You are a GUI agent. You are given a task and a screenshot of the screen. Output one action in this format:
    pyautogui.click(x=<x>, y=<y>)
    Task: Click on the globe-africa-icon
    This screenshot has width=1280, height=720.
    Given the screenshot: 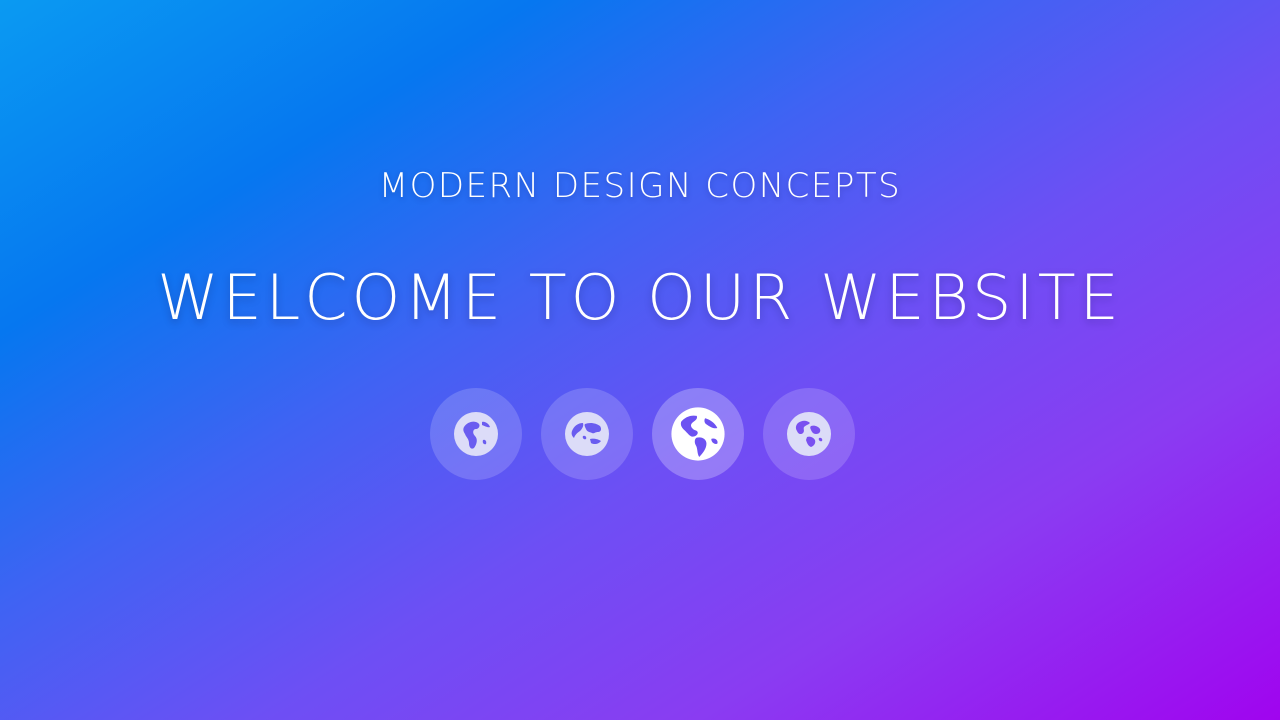 What is the action you would take?
    pyautogui.click(x=476, y=434)
    